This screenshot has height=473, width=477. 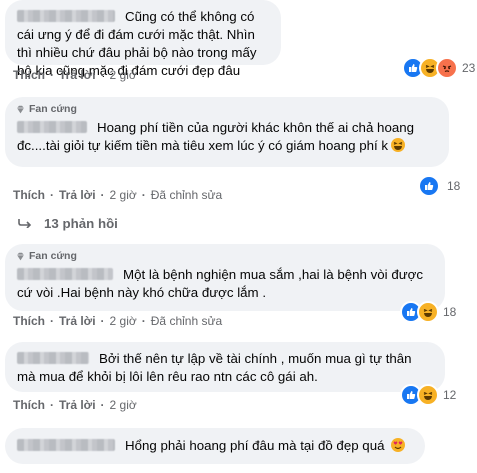 What do you see at coordinates (469, 68) in the screenshot?
I see `reaction-count: 23` at bounding box center [469, 68].